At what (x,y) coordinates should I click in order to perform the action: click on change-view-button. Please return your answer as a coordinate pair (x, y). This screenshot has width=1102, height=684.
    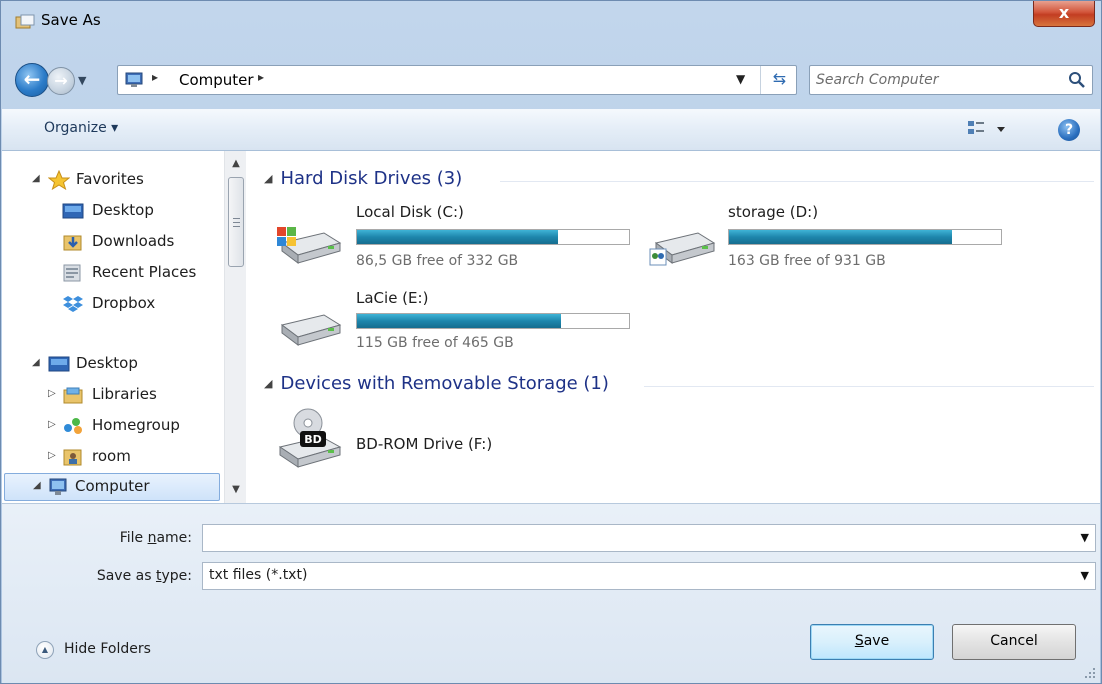
    Looking at the image, I should click on (992, 129).